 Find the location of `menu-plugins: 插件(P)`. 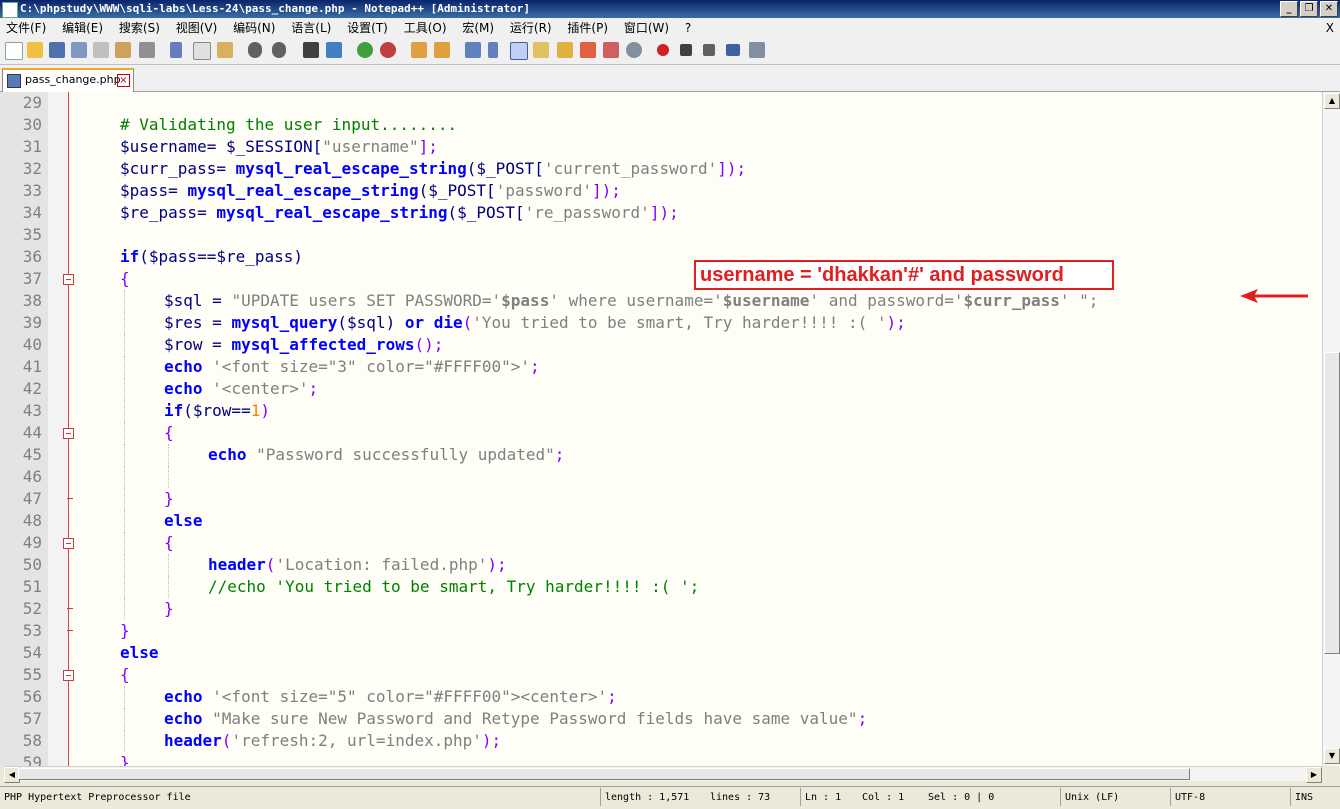

menu-plugins: 插件(P) is located at coordinates (587, 28).